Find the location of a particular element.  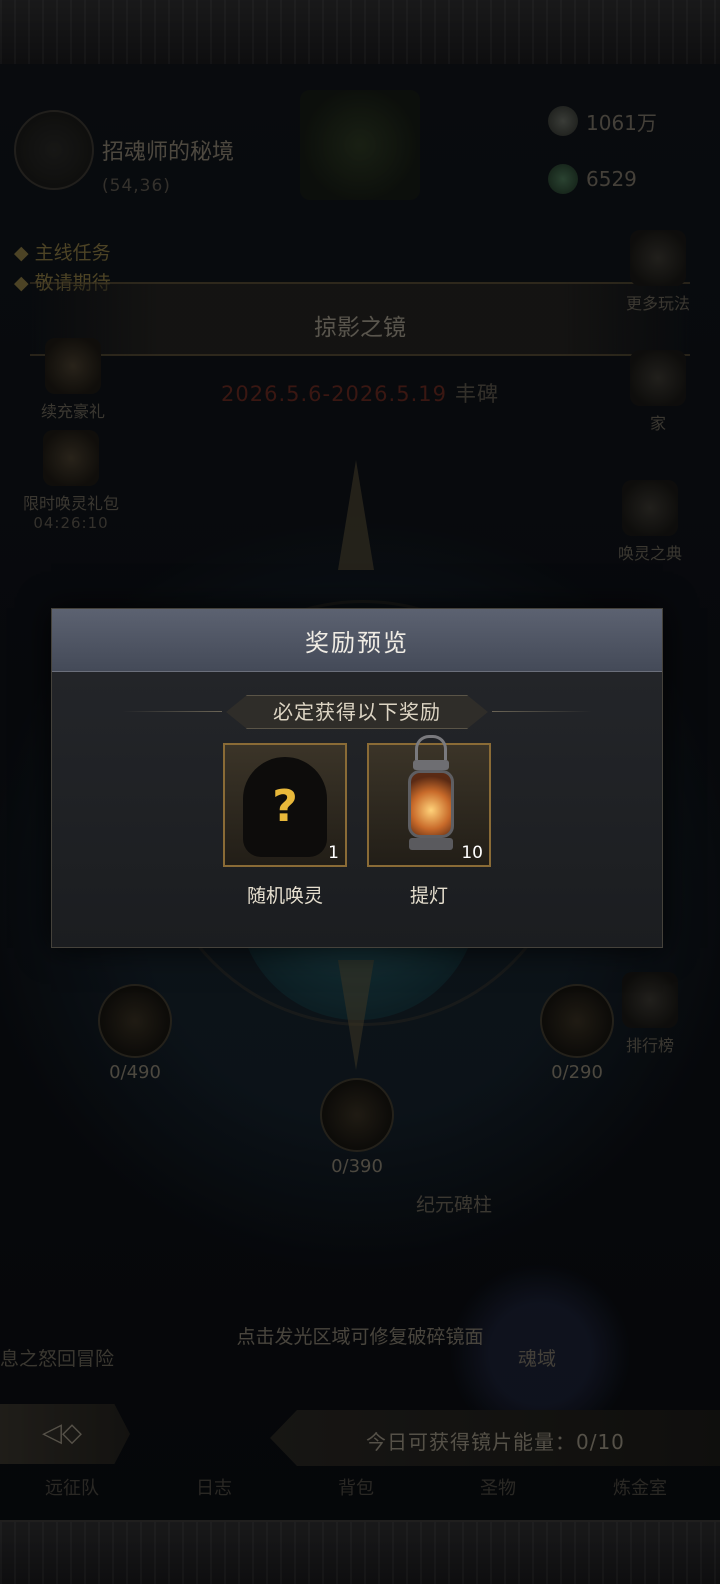

lantern-icon is located at coordinates (431, 792).